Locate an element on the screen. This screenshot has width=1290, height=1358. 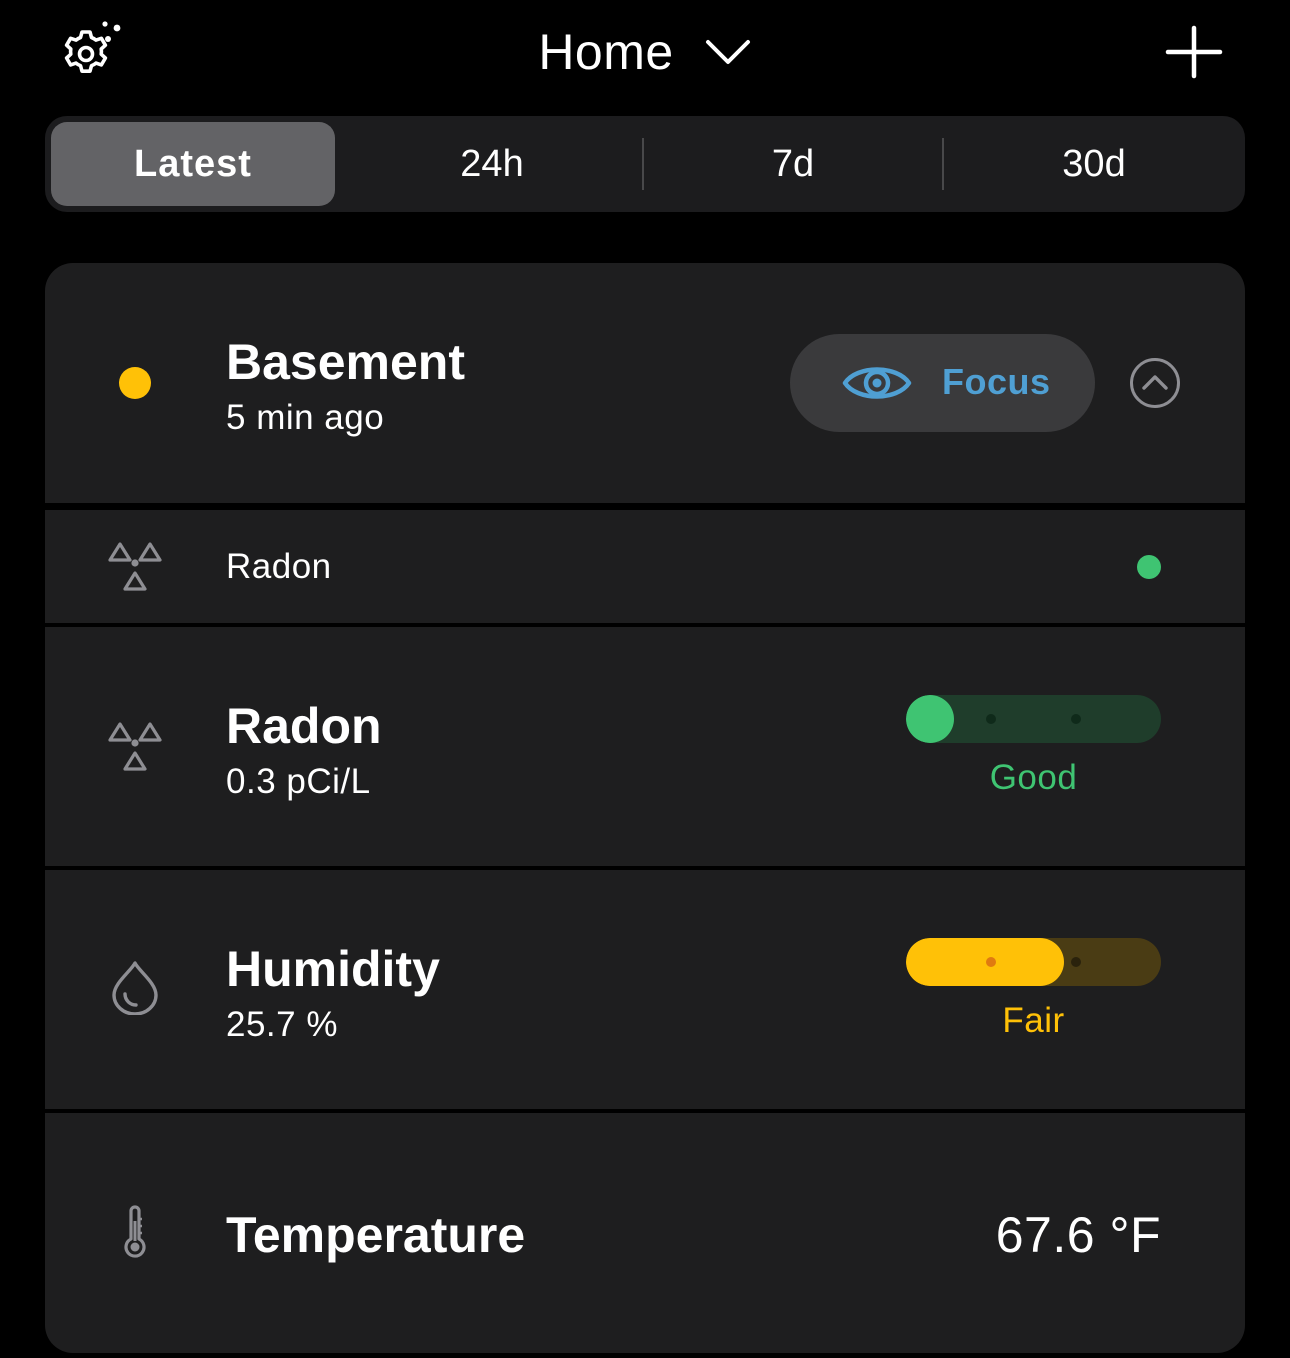
focus-label: Focus is located at coordinates (996, 381).